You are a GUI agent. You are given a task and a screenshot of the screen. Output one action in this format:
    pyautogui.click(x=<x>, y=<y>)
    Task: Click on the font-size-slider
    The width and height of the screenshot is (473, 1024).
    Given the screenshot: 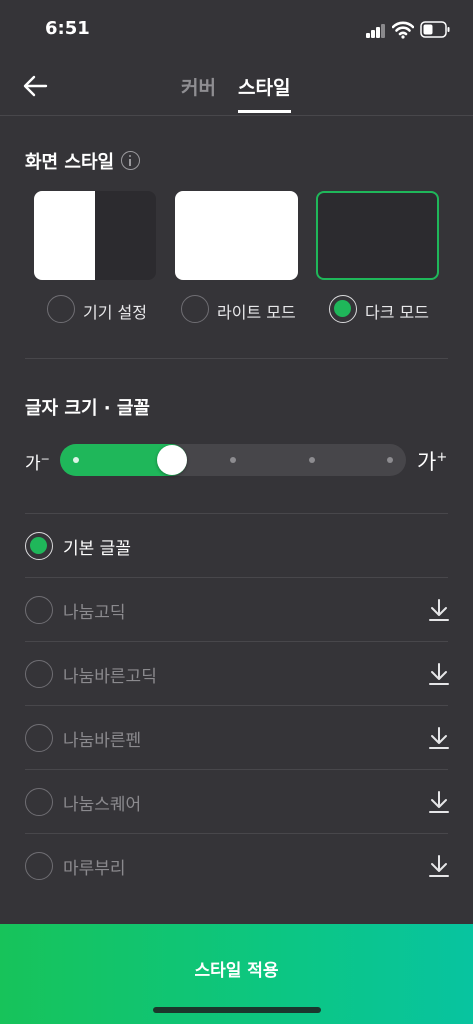 What is the action you would take?
    pyautogui.click(x=233, y=460)
    